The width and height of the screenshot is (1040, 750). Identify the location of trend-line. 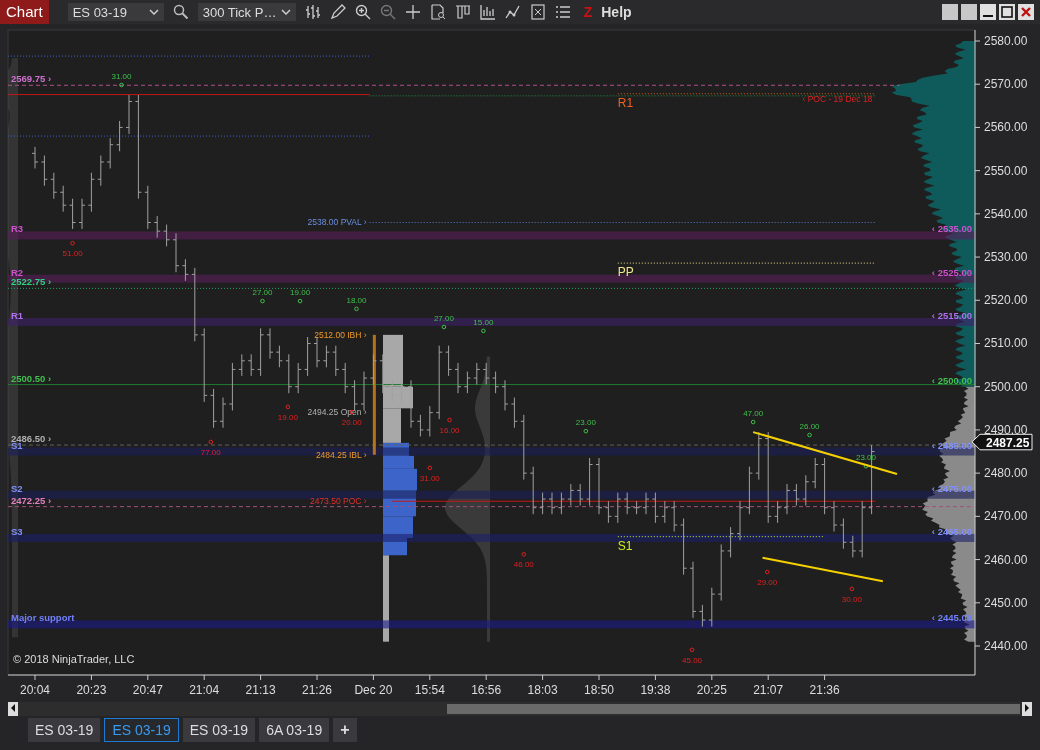
(825, 453).